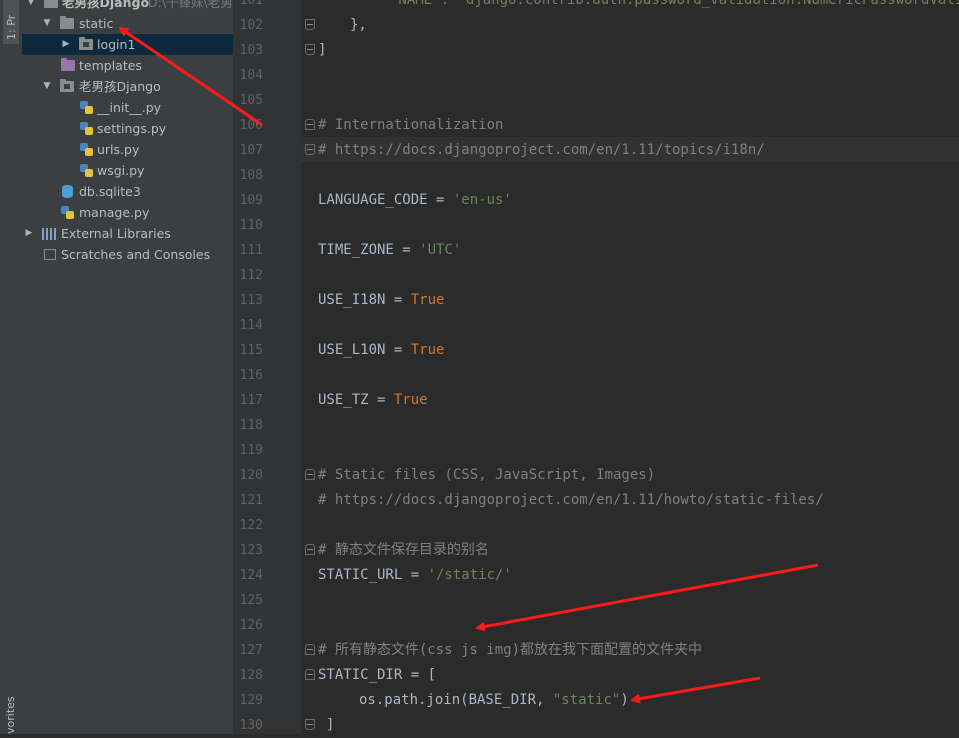  What do you see at coordinates (110, 191) in the screenshot?
I see `db-file-label: db.sqlite3` at bounding box center [110, 191].